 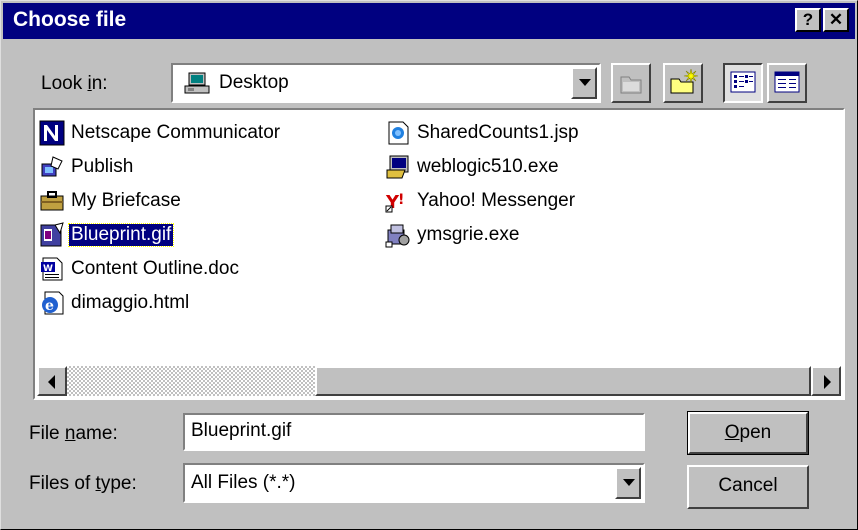 I want to click on briefcase-icon, so click(x=52, y=201).